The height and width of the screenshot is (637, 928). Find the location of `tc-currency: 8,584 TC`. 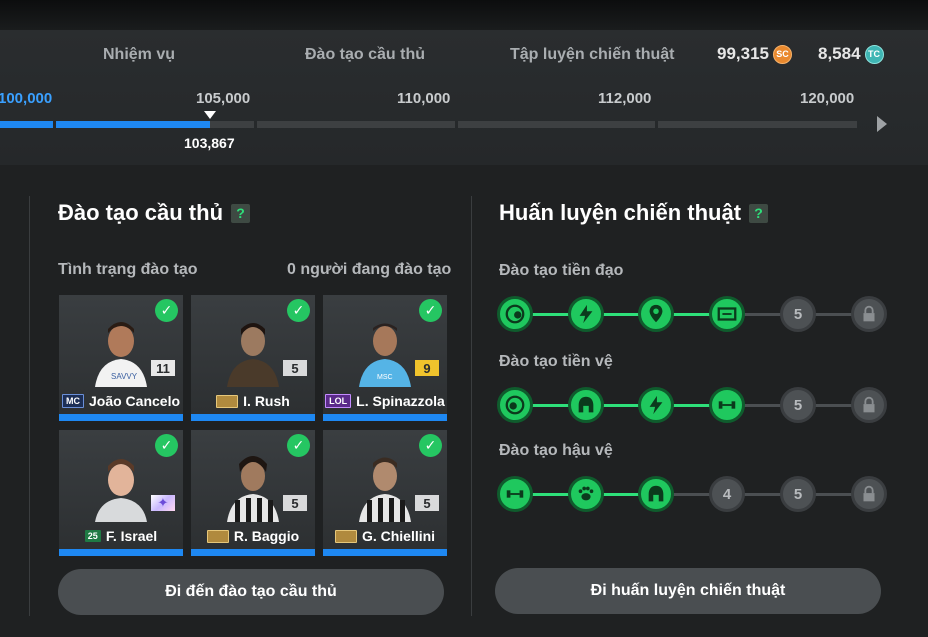

tc-currency: 8,584 TC is located at coordinates (851, 54).